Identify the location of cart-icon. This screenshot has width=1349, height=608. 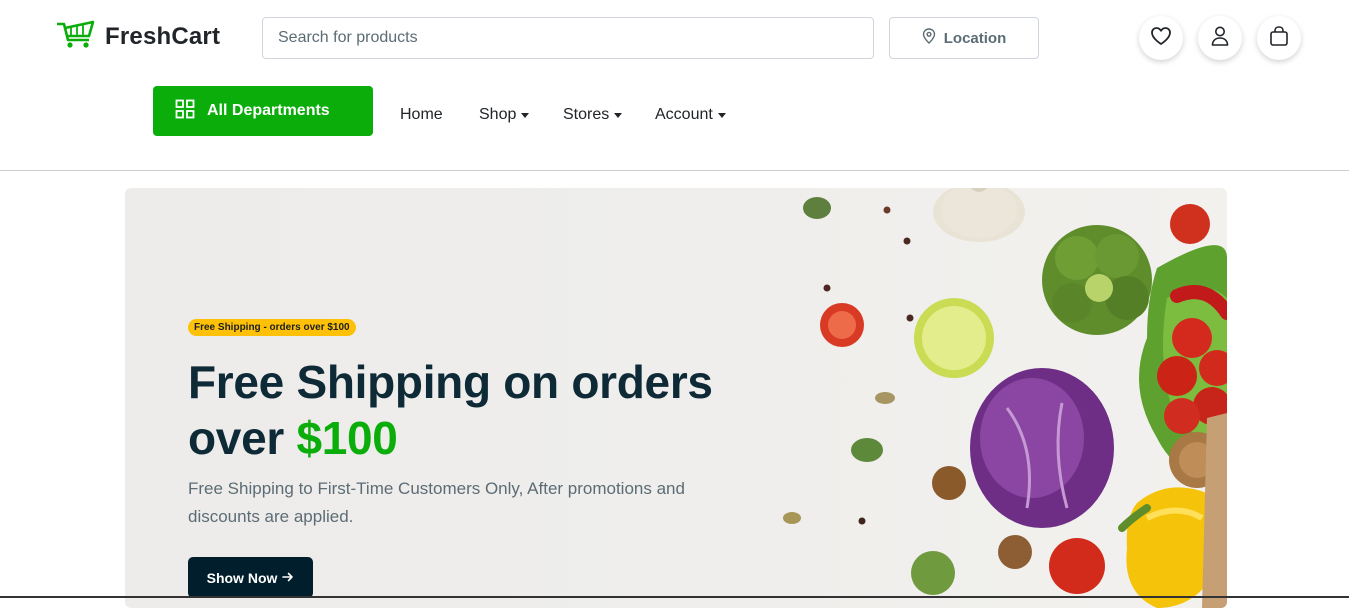
(75, 36).